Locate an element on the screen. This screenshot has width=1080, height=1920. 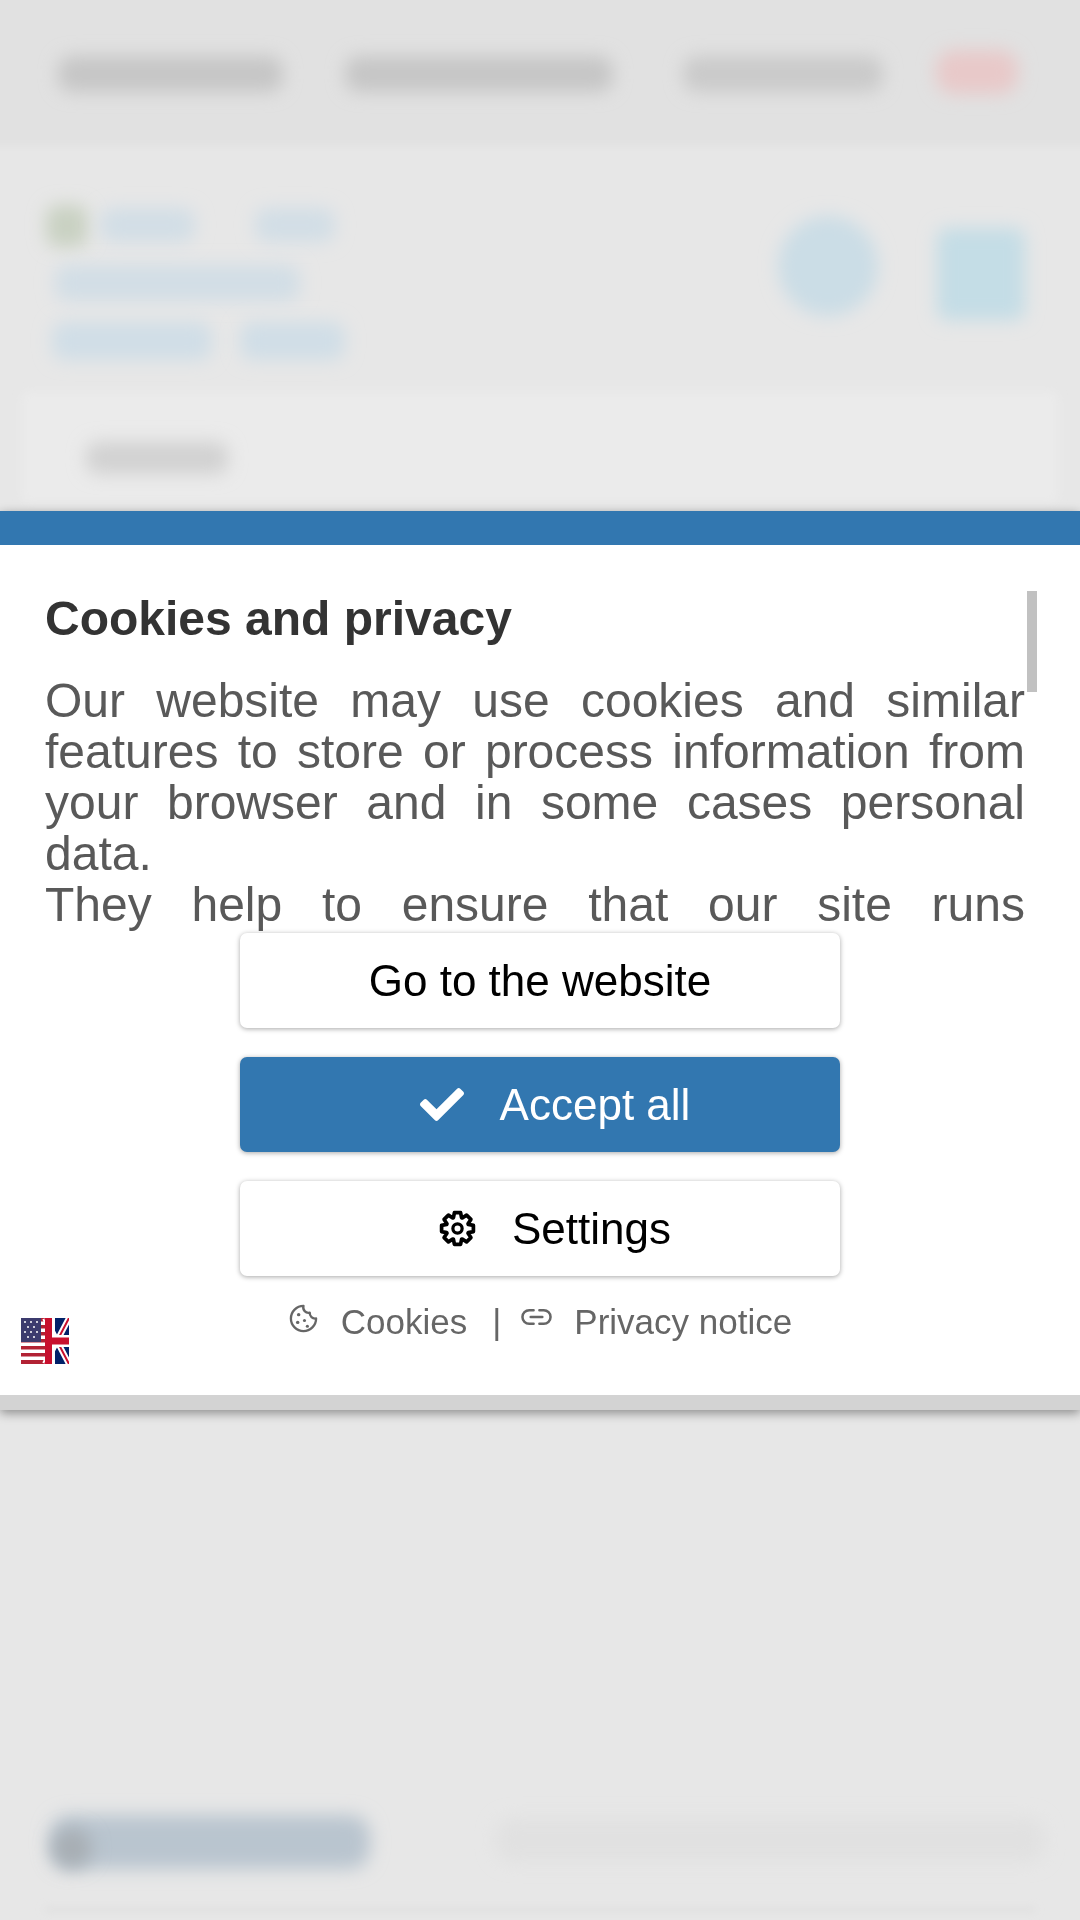
go-to-website-button: Go to the website is located at coordinates (540, 980).